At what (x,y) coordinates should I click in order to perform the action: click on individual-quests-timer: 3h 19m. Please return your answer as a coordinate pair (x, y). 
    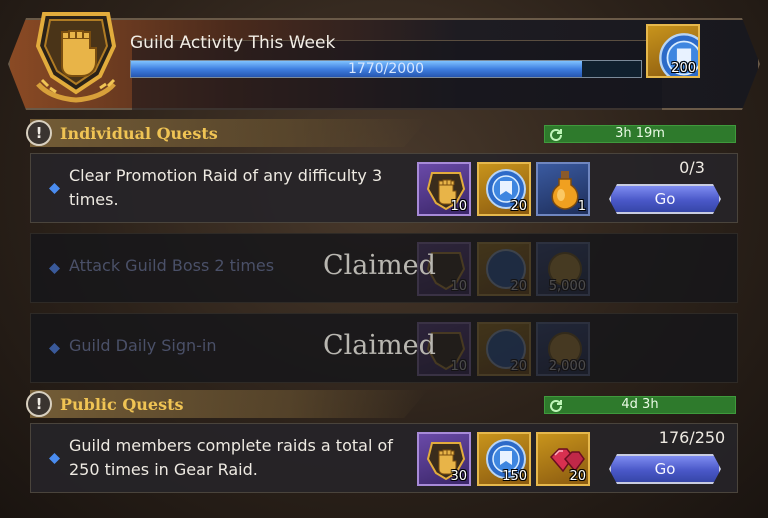
    Looking at the image, I should click on (640, 134).